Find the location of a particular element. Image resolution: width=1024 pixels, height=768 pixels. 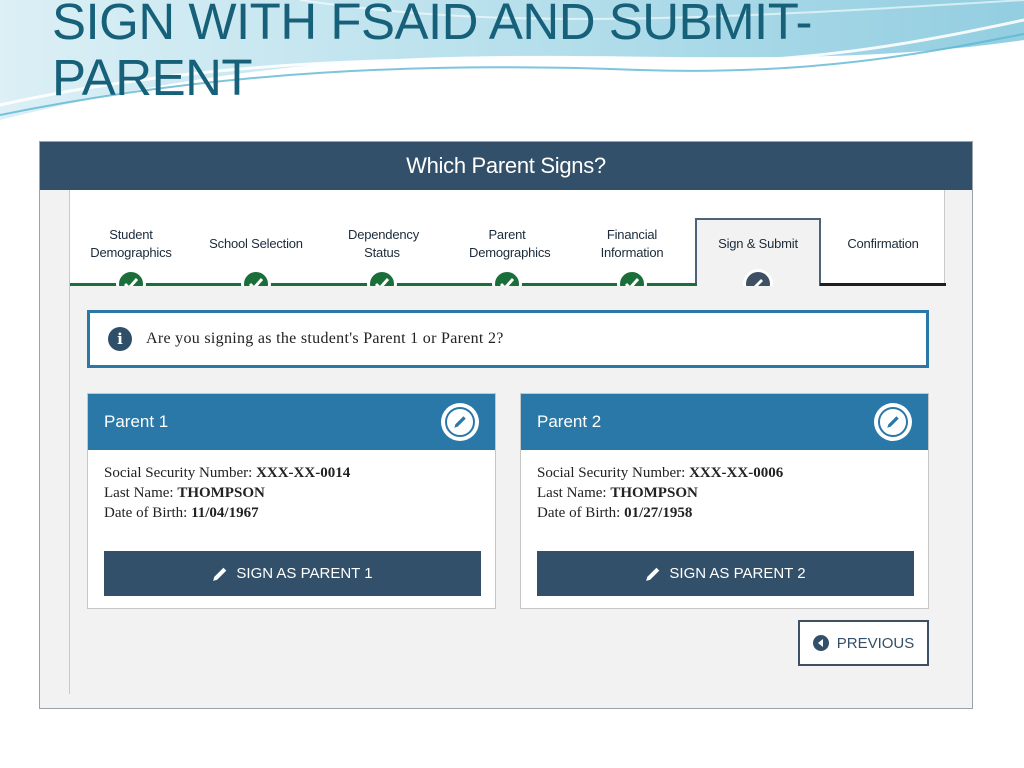

step-label: School Selection is located at coordinates (256, 243).